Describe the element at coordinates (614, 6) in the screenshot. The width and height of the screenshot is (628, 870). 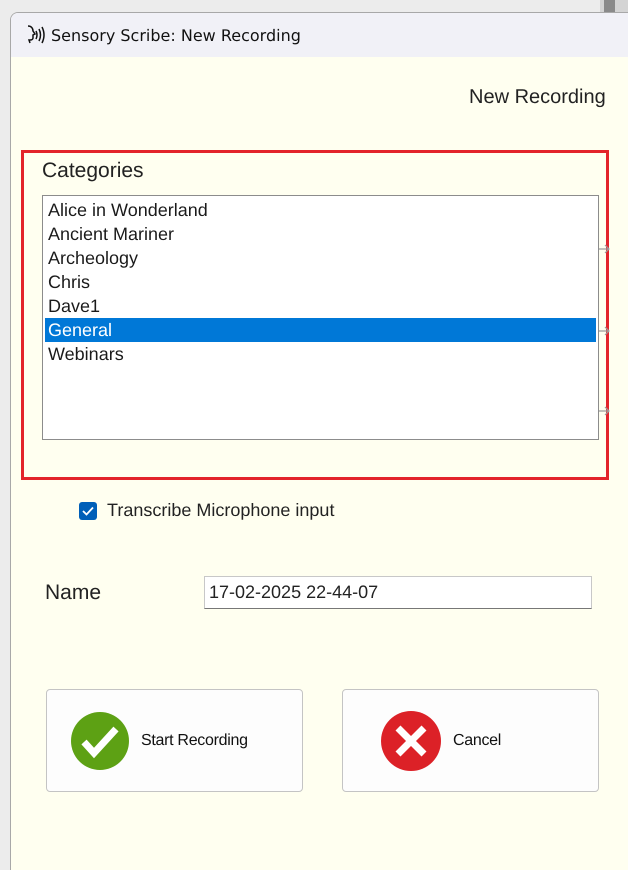
I see `background-window-edge` at that location.